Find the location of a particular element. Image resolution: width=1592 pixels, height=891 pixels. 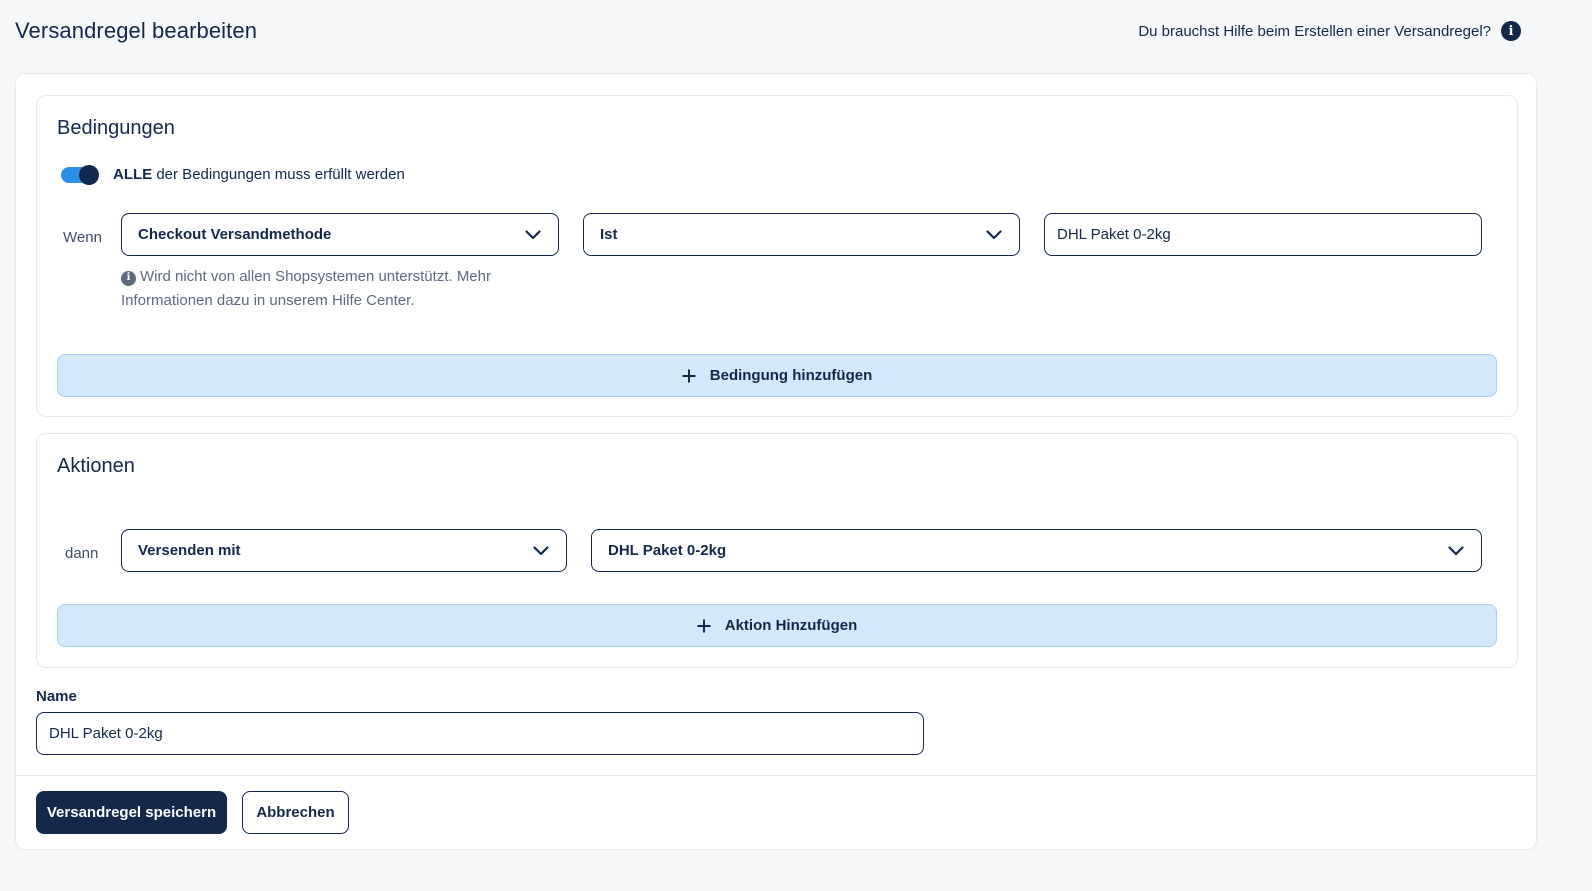

add-condition-label: Bedingung hinzufügen is located at coordinates (791, 375).